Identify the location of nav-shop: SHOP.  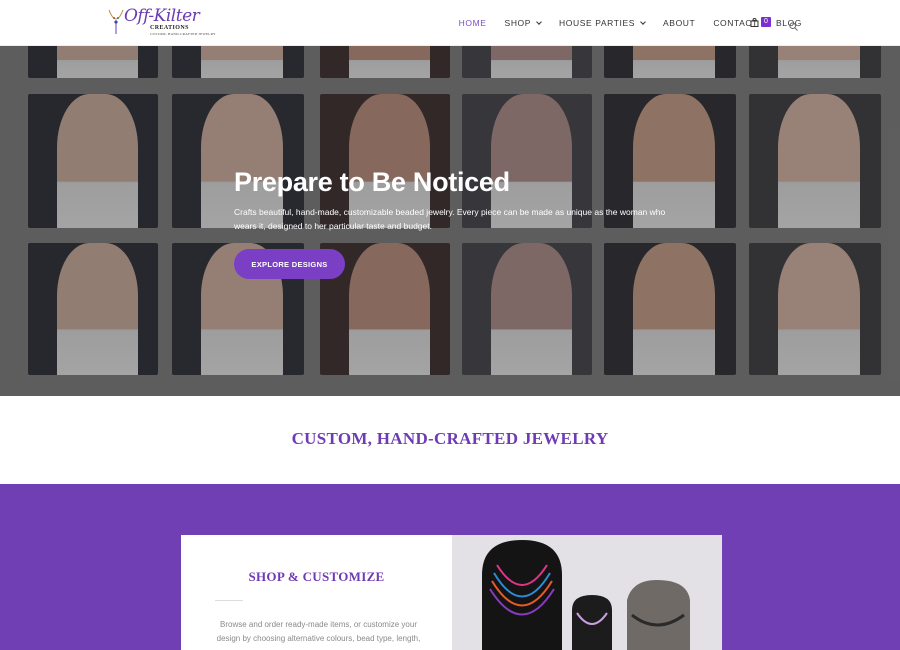
(523, 23).